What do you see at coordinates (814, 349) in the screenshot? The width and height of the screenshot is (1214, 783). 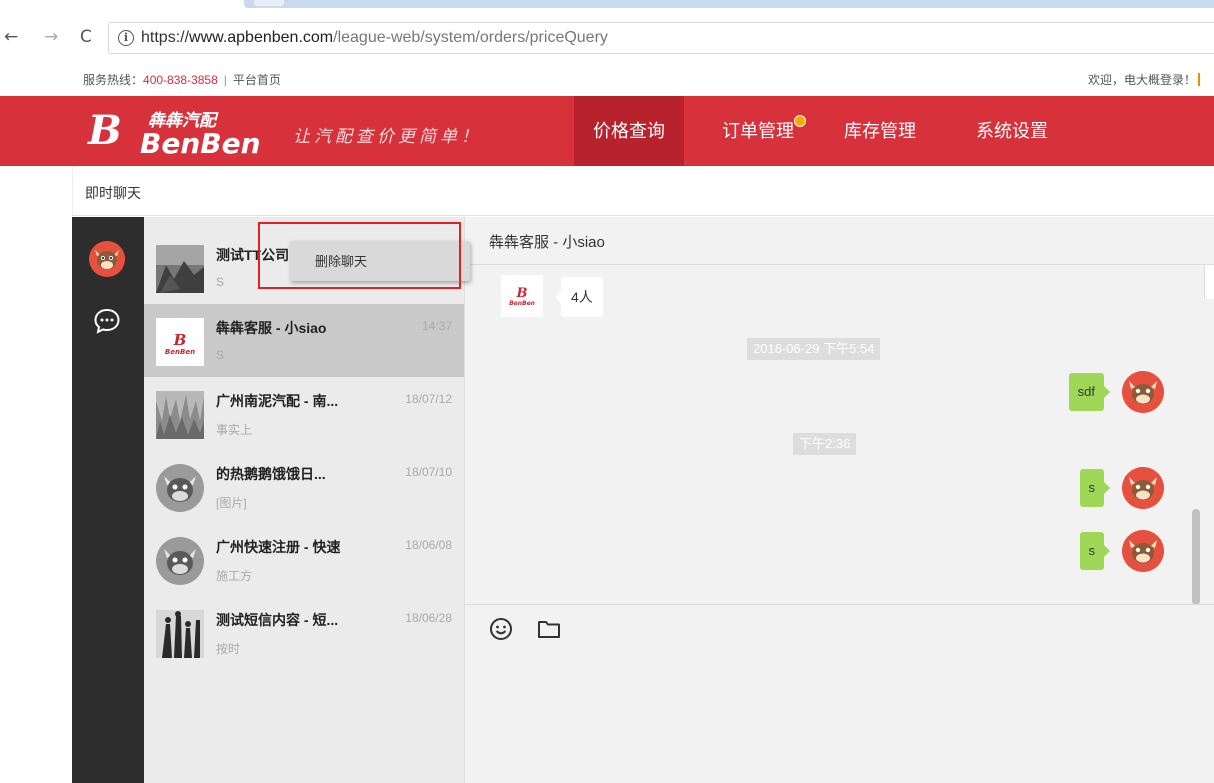 I see `timestamp-chip: 2018-06-29 下午5:54` at bounding box center [814, 349].